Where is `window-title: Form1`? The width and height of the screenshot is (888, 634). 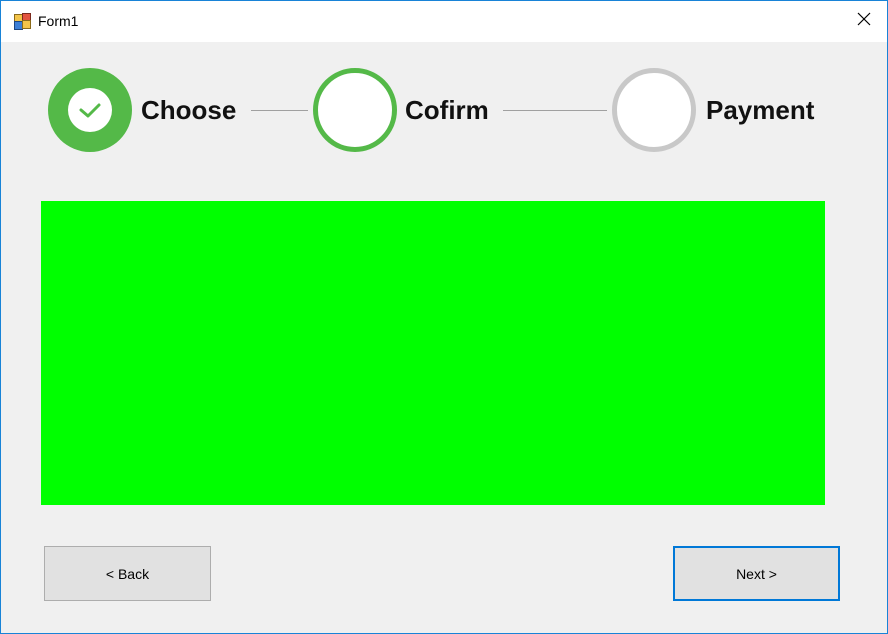
window-title: Form1 is located at coordinates (58, 21).